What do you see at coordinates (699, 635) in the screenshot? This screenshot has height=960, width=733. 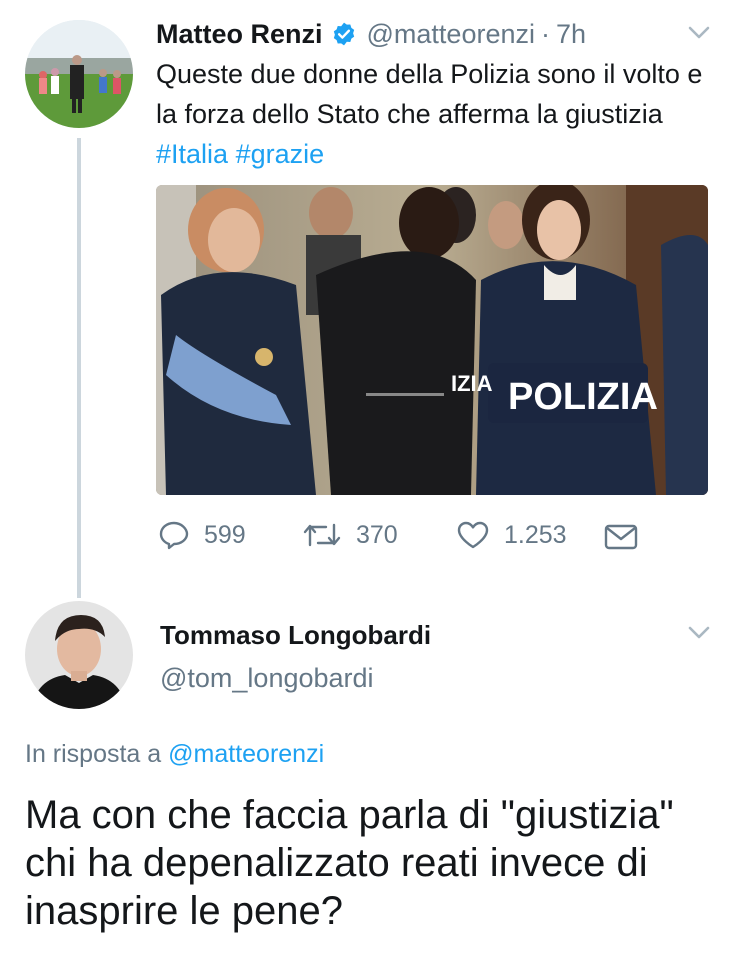 I see `reply-chevron-down-icon` at bounding box center [699, 635].